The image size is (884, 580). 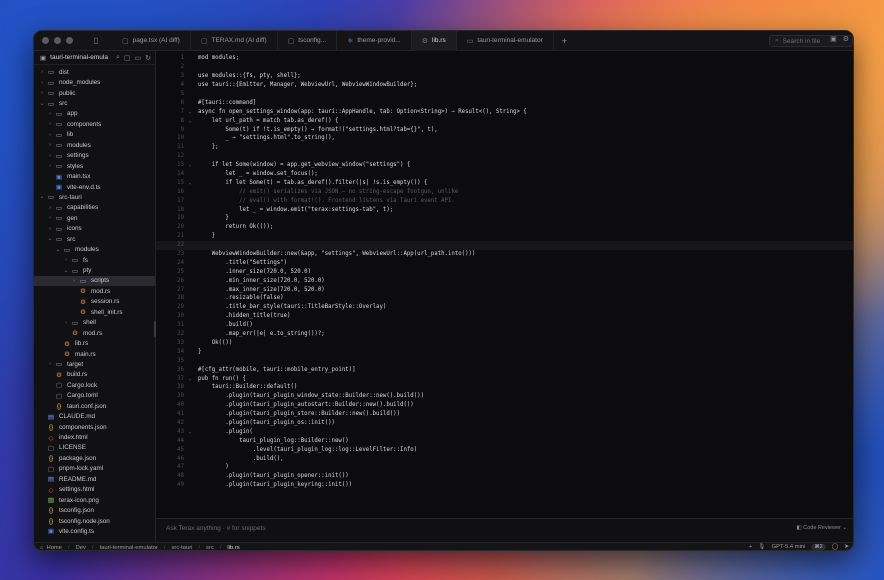 What do you see at coordinates (504, 387) in the screenshot?
I see `code-line: 38 tauri::Builder::default()` at bounding box center [504, 387].